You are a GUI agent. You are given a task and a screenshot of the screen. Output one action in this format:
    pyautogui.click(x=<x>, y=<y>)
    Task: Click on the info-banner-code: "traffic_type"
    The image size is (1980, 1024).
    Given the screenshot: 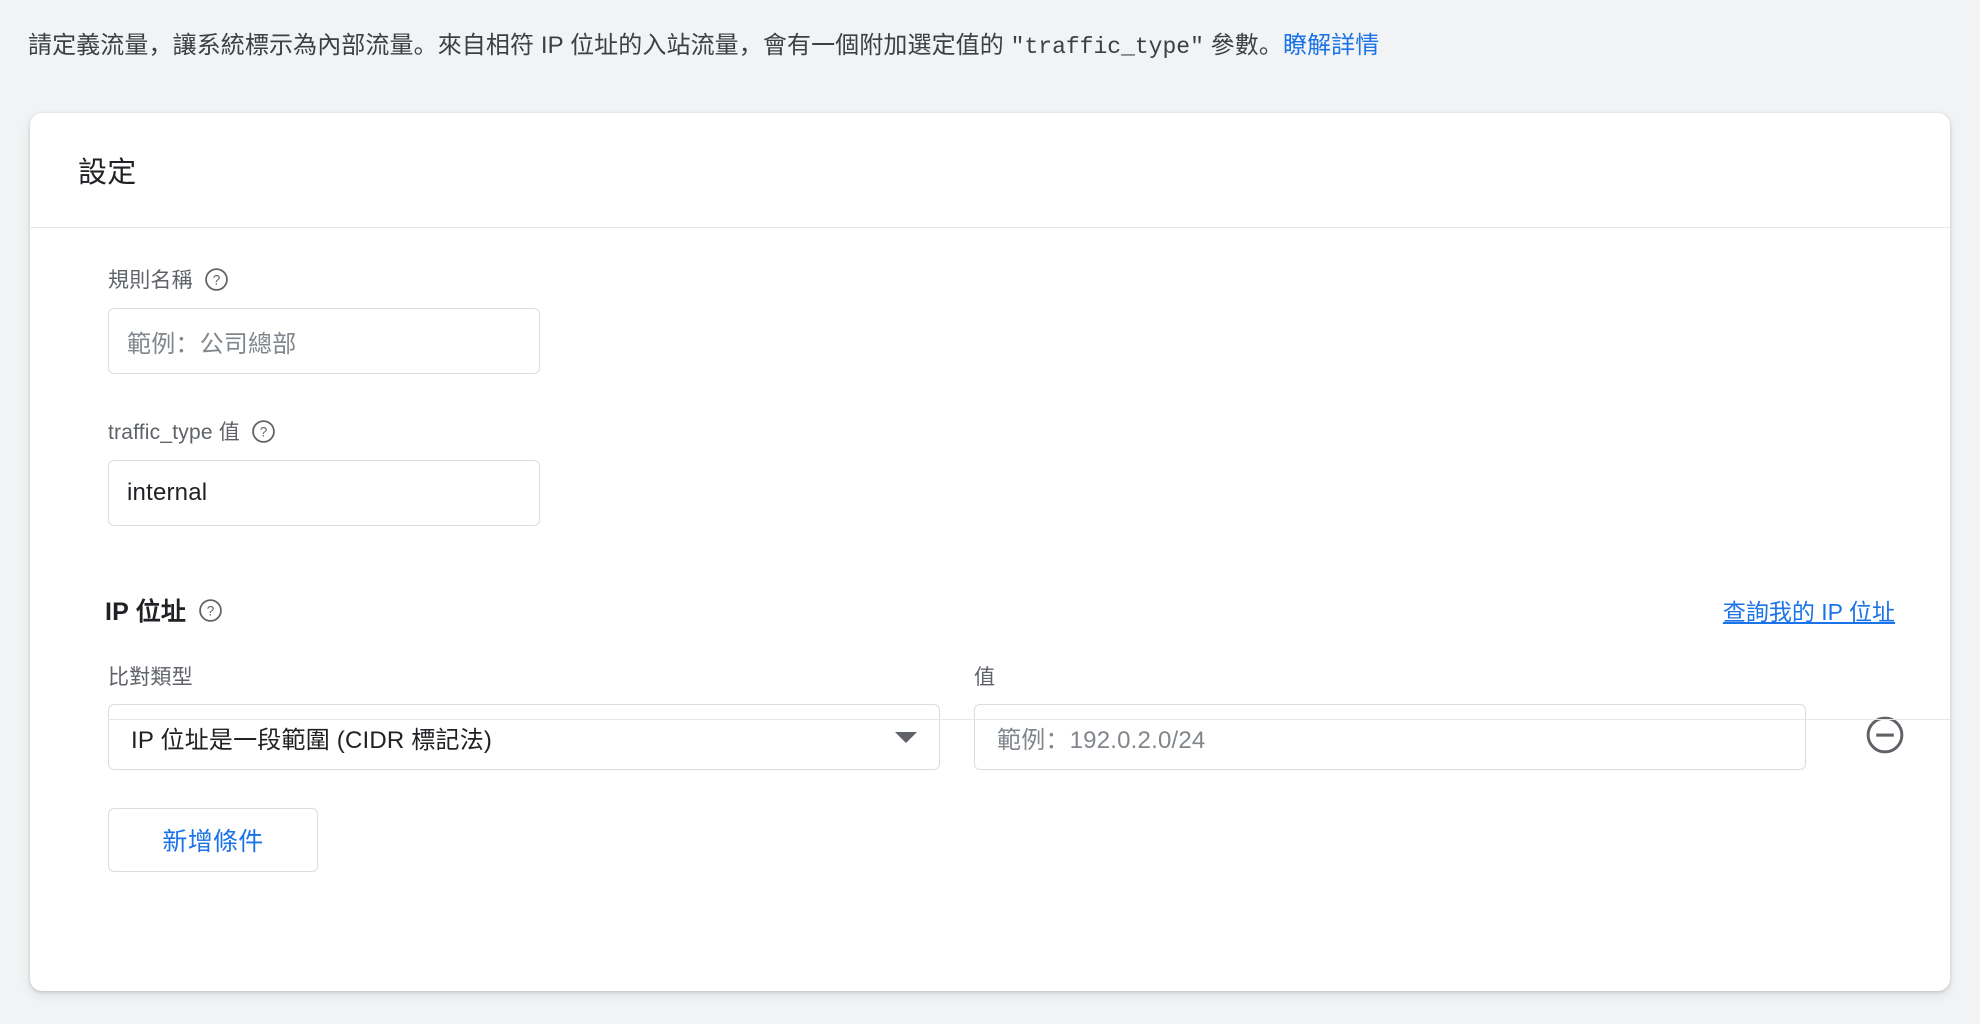 What is the action you would take?
    pyautogui.click(x=1107, y=46)
    